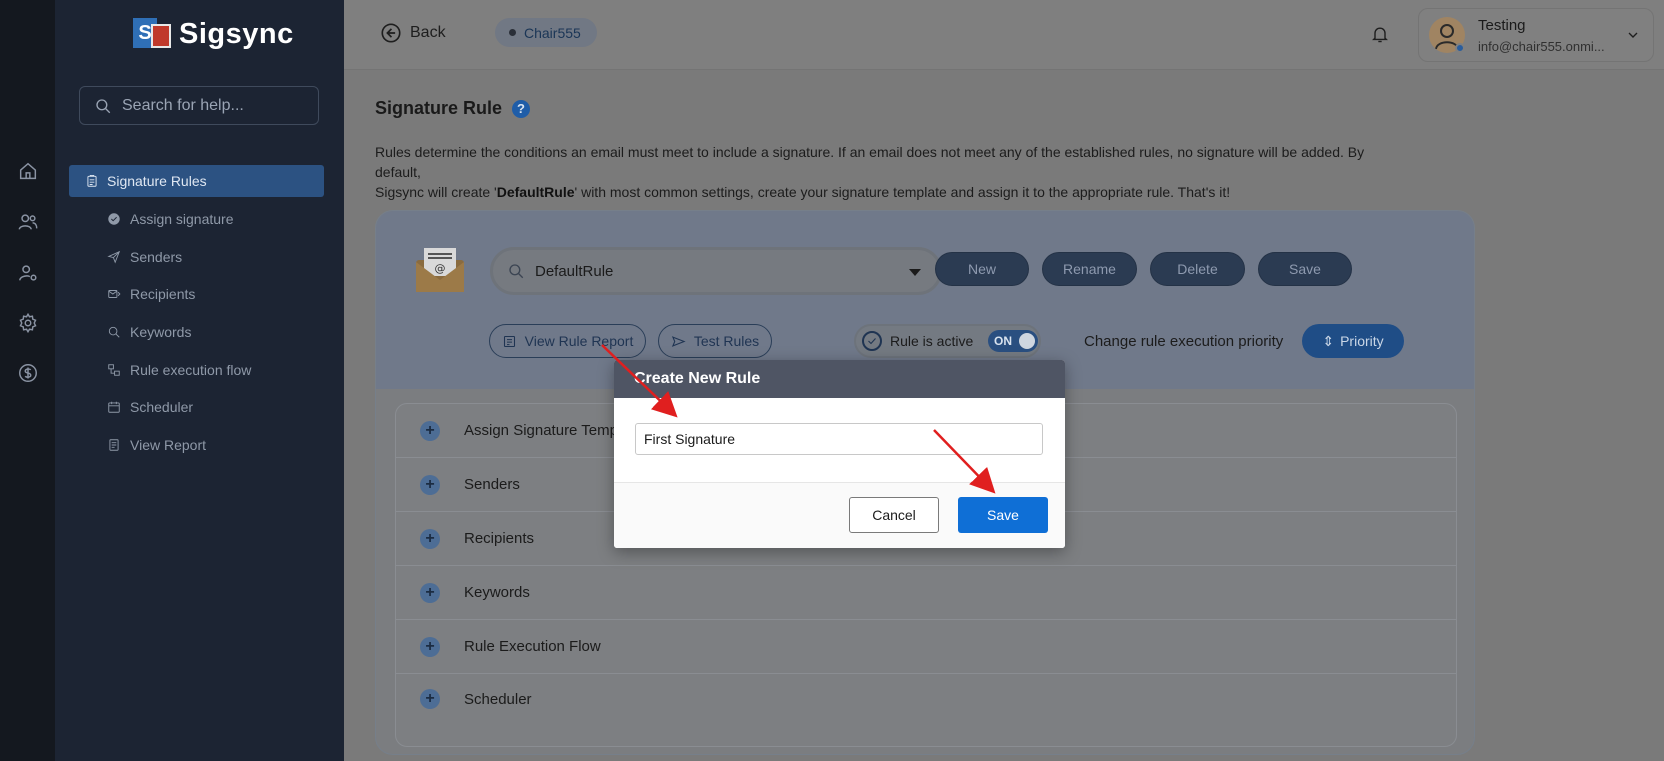 This screenshot has height=761, width=1664. I want to click on icon-rail, so click(27, 380).